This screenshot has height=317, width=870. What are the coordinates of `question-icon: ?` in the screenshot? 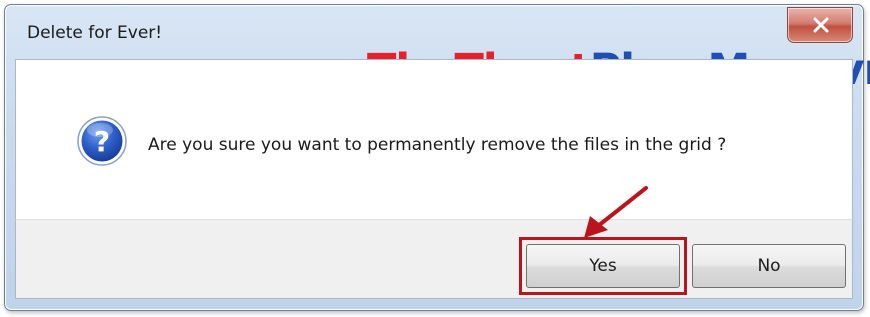 It's located at (102, 141).